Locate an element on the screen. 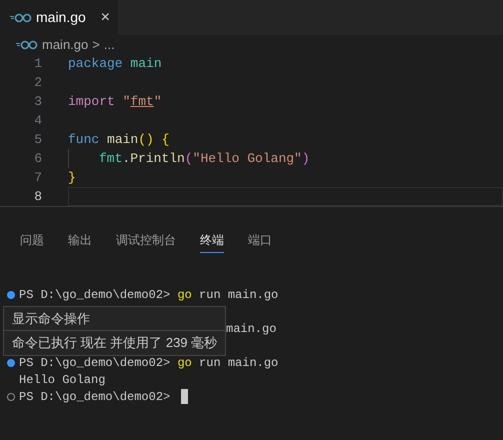 This screenshot has height=440, width=503. editor-tab: main.go × is located at coordinates (59, 17).